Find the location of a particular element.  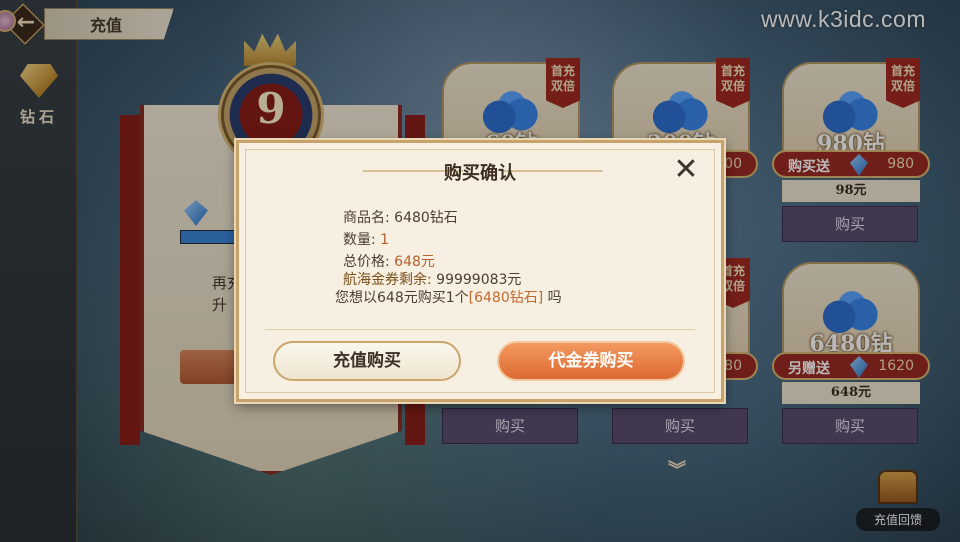

voucher-purchase-button: 代金券购买 is located at coordinates (591, 361).